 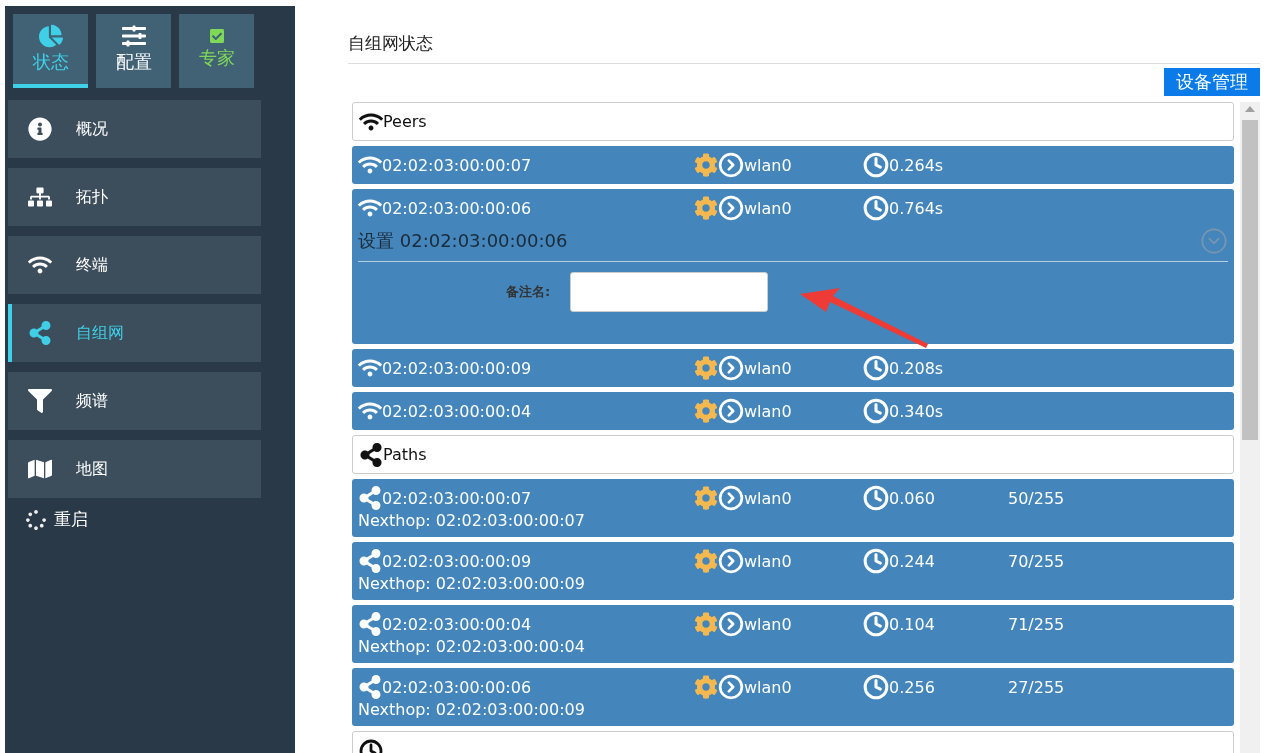 I want to click on field-label: 备注名:, so click(x=528, y=292).